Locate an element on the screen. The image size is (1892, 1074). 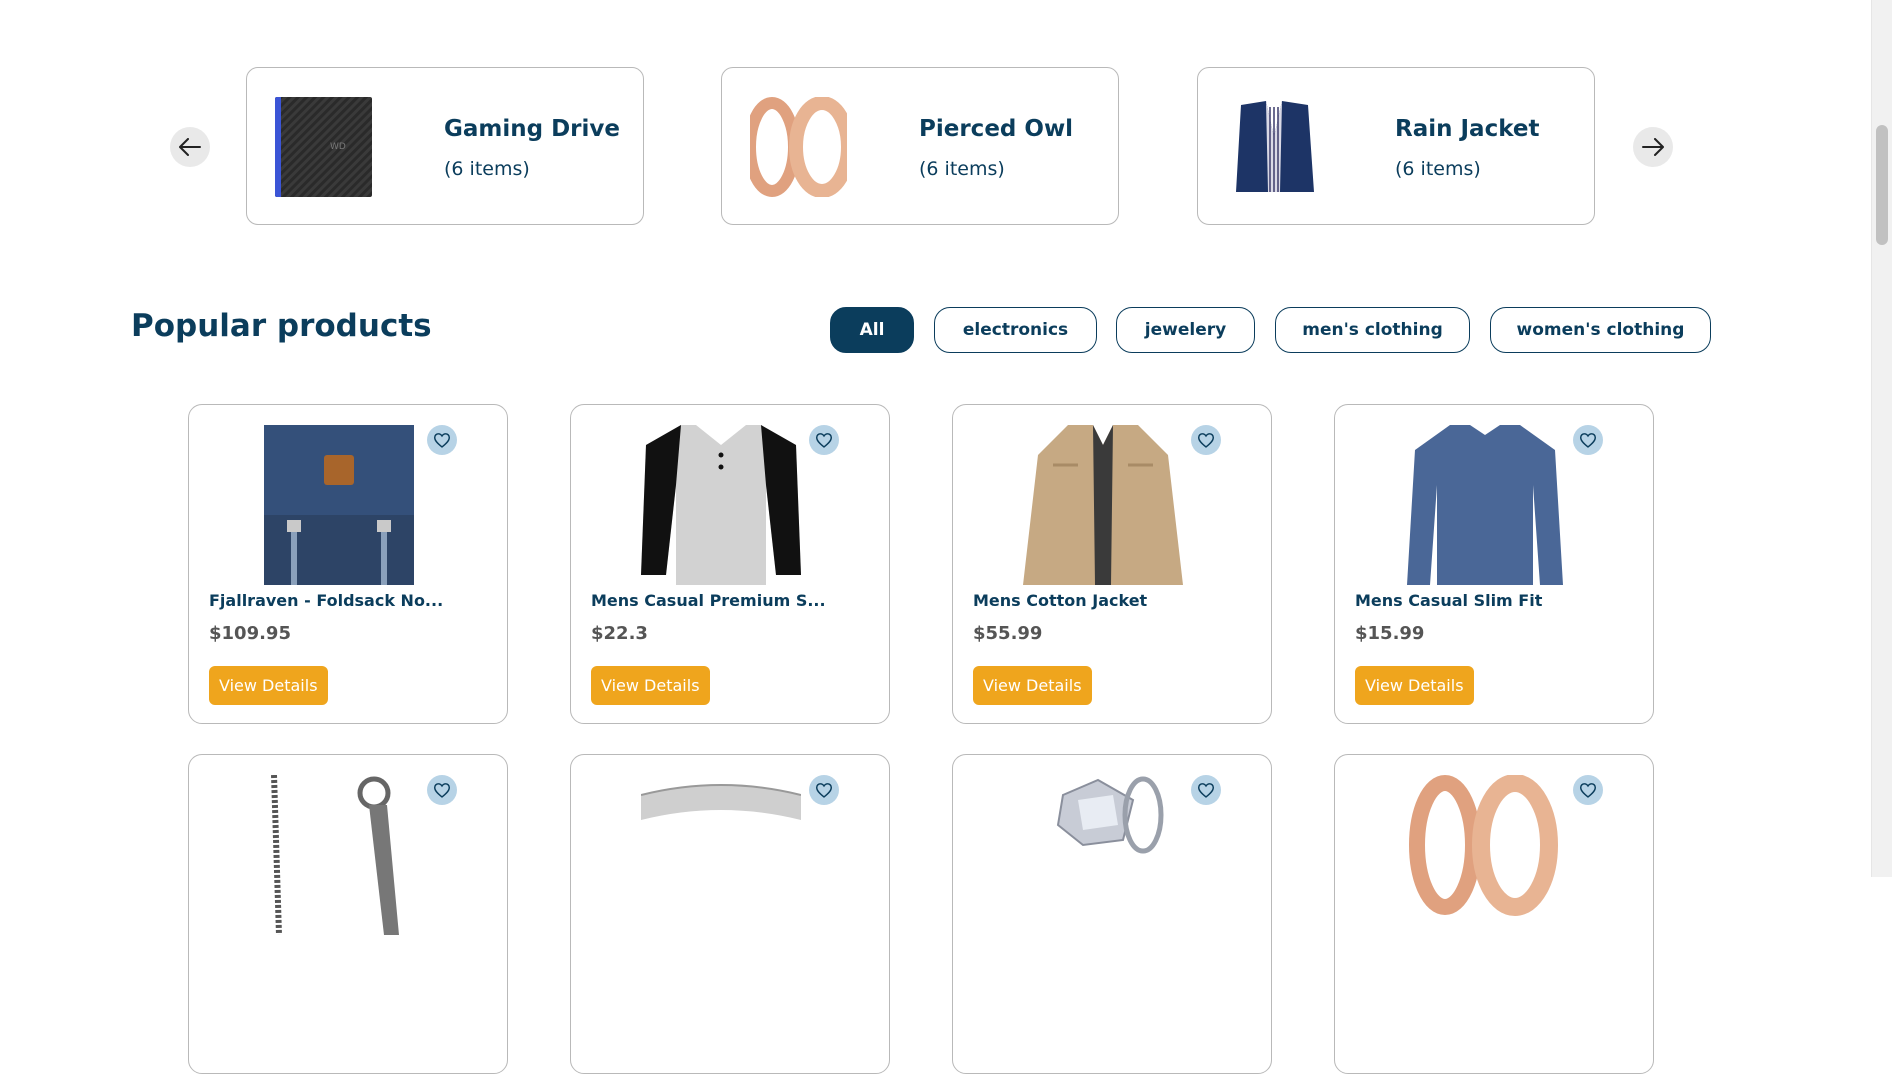
category-card-gaming-drive: WD Gaming Drive (6 items) is located at coordinates (445, 146).